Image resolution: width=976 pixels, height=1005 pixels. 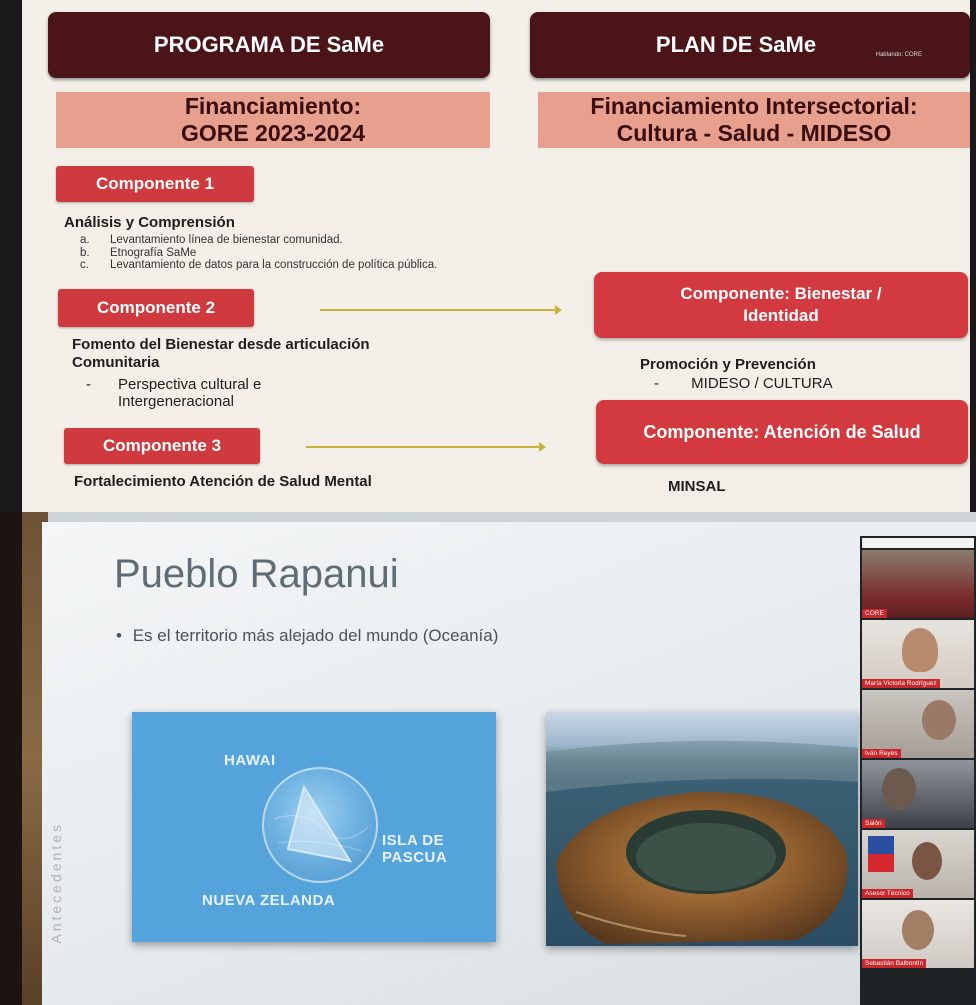 I want to click on map-label-isla-de-pascua: ISLA DE PASCUA, so click(x=415, y=849).